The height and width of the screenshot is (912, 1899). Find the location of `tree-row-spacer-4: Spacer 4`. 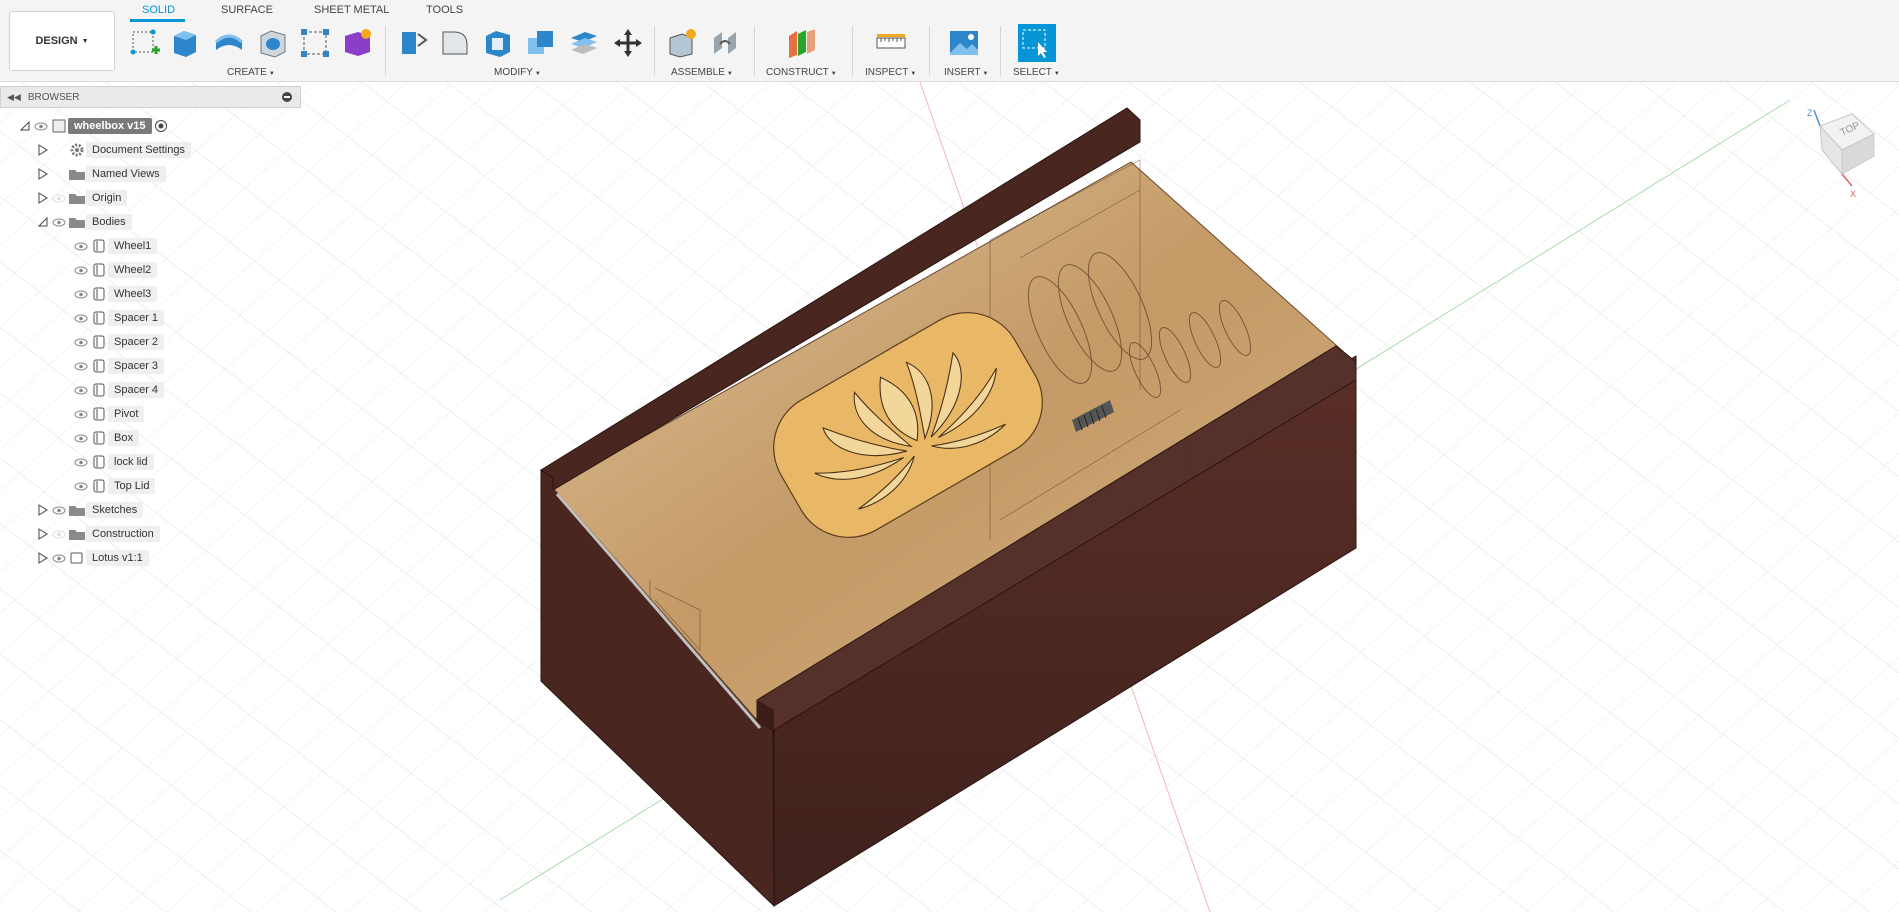

tree-row-spacer-4: Spacer 4 is located at coordinates (118, 390).